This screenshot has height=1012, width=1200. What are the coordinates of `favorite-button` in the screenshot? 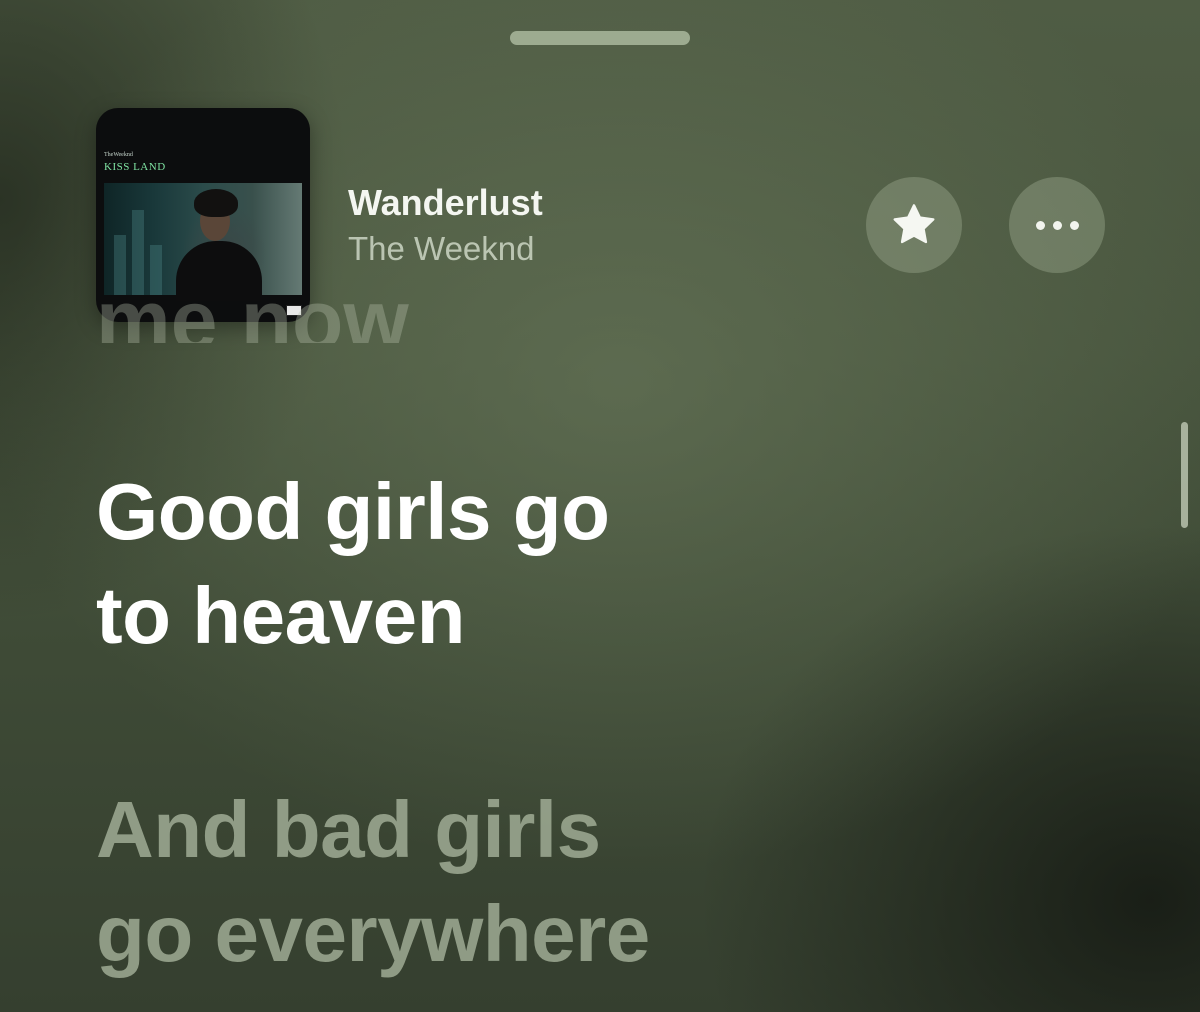 It's located at (914, 225).